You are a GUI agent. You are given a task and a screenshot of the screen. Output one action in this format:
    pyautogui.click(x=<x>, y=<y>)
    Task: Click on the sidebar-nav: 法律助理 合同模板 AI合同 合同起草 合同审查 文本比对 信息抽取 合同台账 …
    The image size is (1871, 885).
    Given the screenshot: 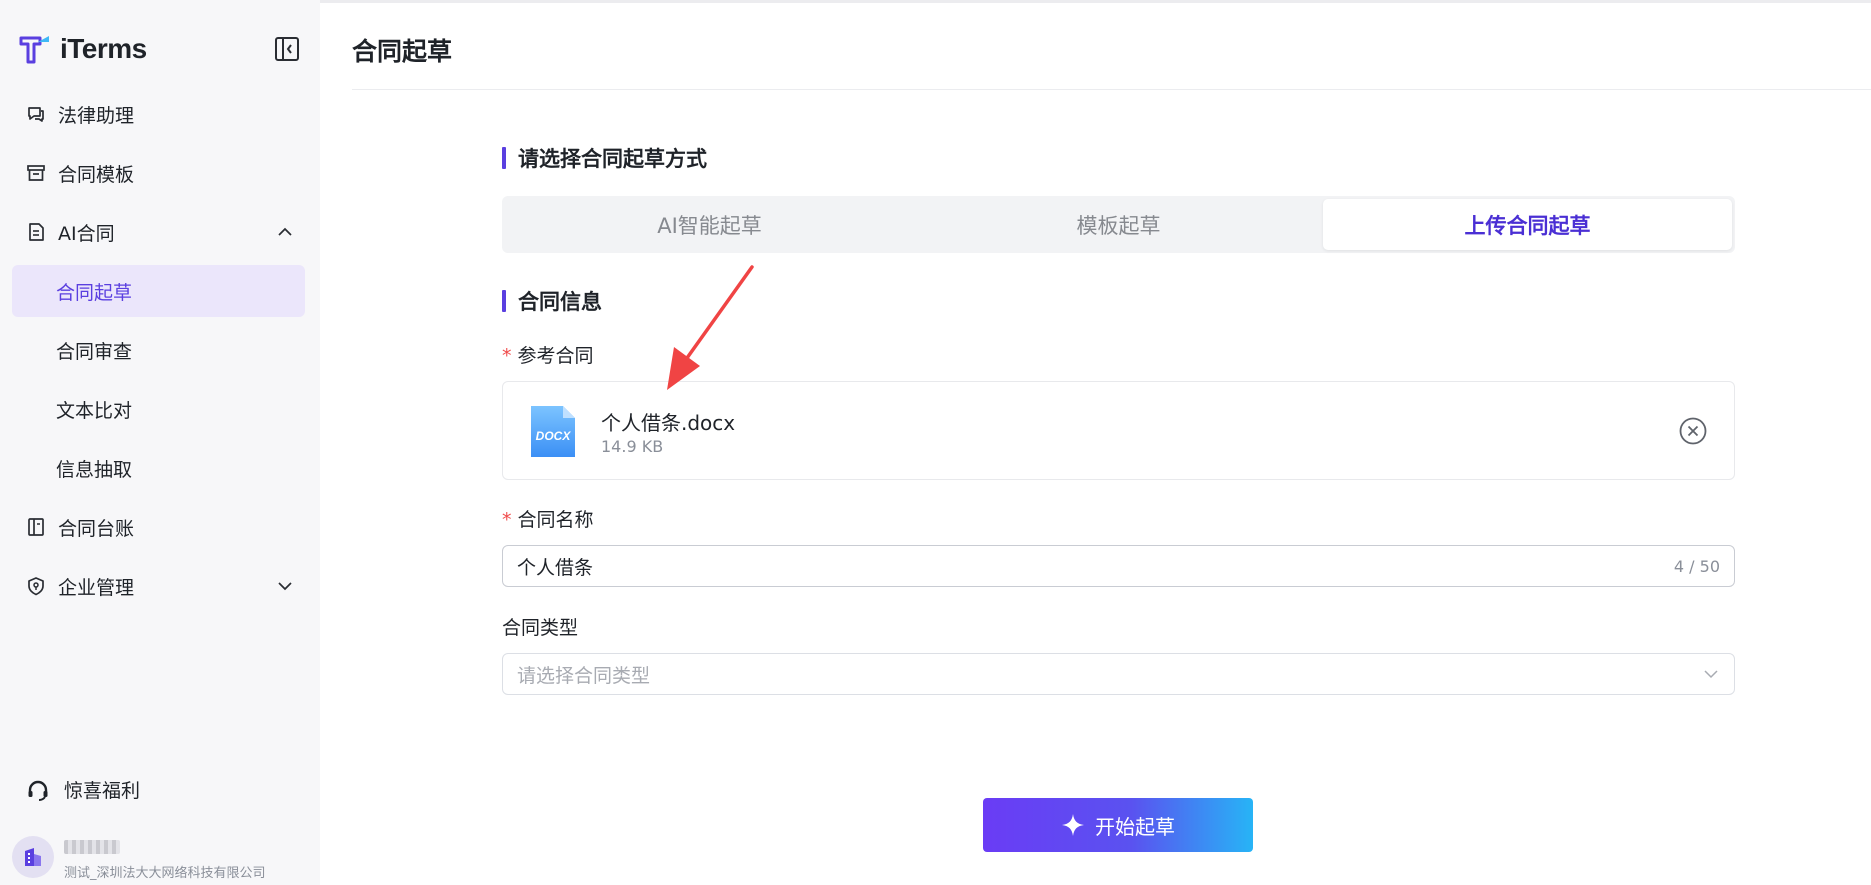 What is the action you would take?
    pyautogui.click(x=158, y=353)
    